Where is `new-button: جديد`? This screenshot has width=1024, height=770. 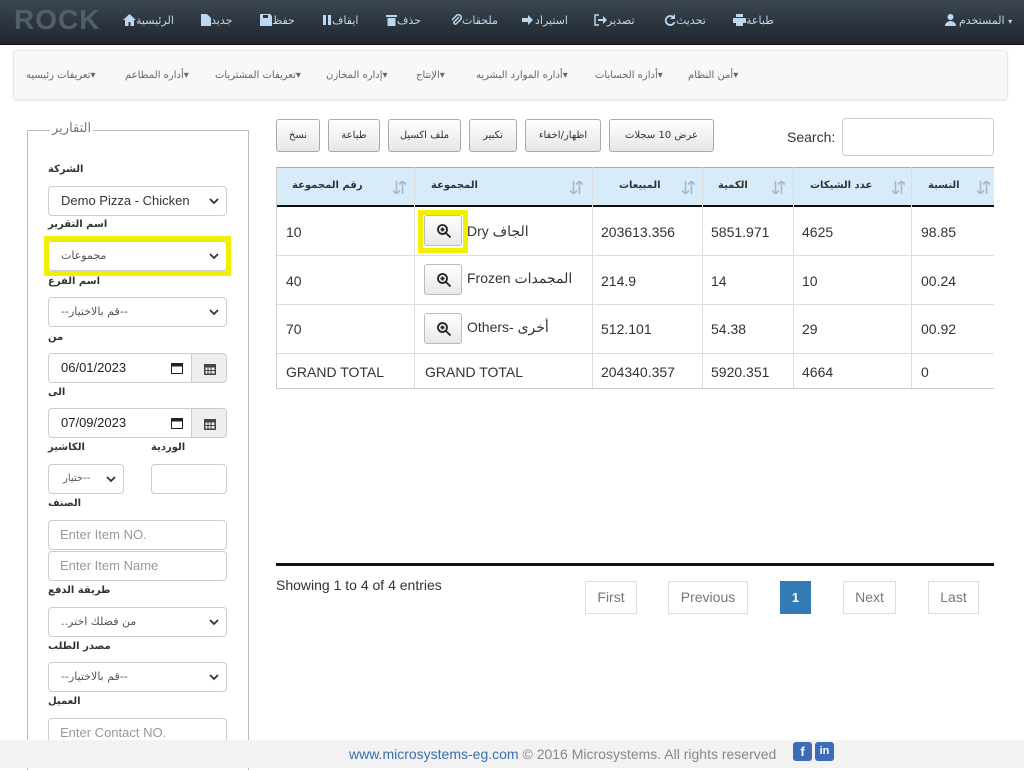
new-button: جديد is located at coordinates (214, 20).